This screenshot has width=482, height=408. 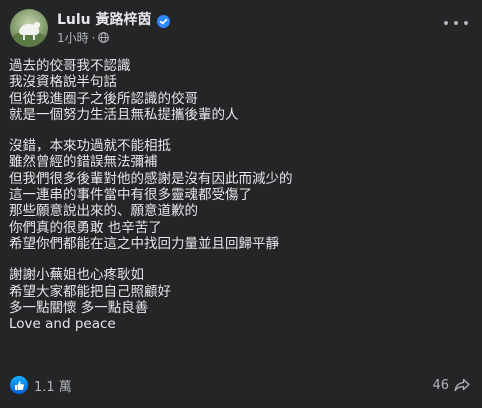 I want to click on post-footer: 1.1 萬 46, so click(x=240, y=385).